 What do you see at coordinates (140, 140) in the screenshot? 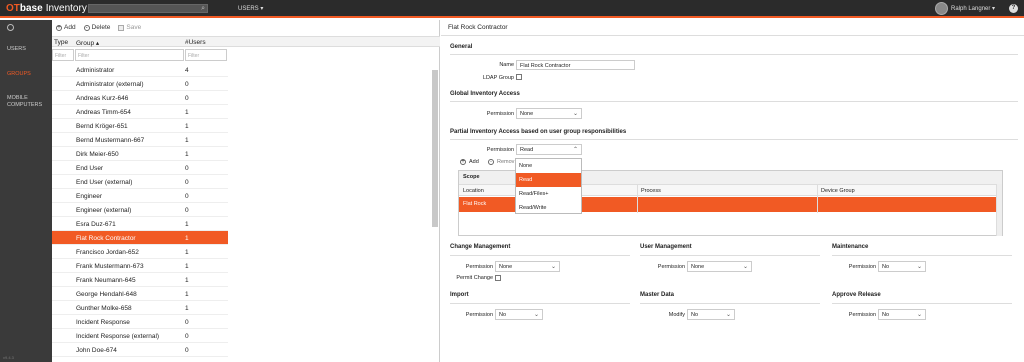
I see `table-row: Bernd Mustermann-667 1` at bounding box center [140, 140].